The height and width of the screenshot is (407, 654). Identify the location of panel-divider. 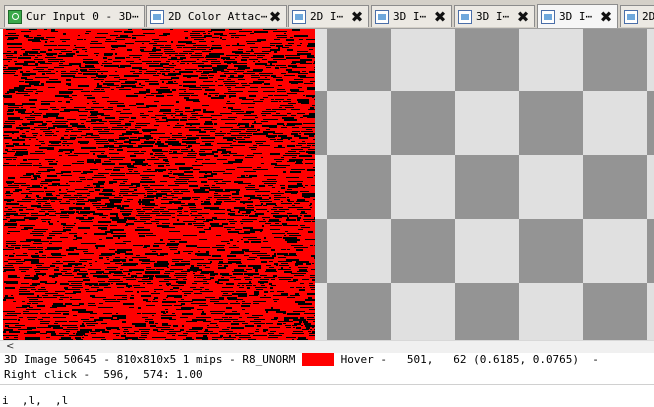
(327, 384).